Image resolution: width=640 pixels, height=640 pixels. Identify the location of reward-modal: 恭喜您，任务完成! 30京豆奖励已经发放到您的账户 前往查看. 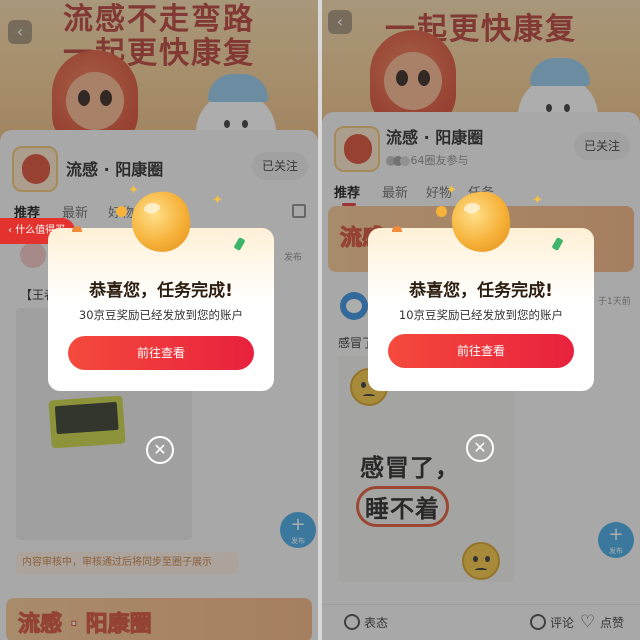
(161, 309).